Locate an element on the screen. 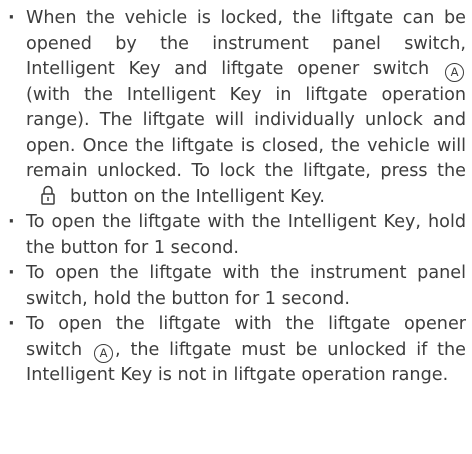 Image resolution: width=472 pixels, height=454 pixels. lock-icon is located at coordinates (48, 195).